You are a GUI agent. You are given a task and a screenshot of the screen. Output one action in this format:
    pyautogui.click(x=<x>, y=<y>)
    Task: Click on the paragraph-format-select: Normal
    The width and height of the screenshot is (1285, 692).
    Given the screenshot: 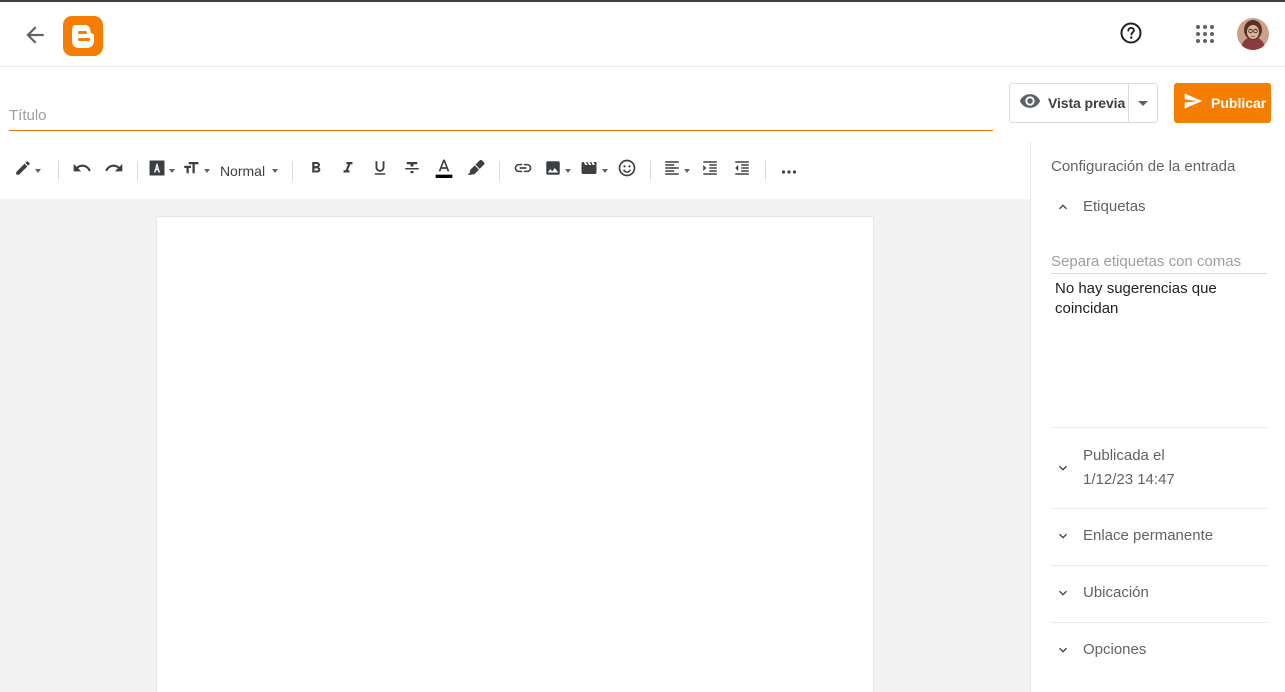 What is the action you would take?
    pyautogui.click(x=249, y=171)
    